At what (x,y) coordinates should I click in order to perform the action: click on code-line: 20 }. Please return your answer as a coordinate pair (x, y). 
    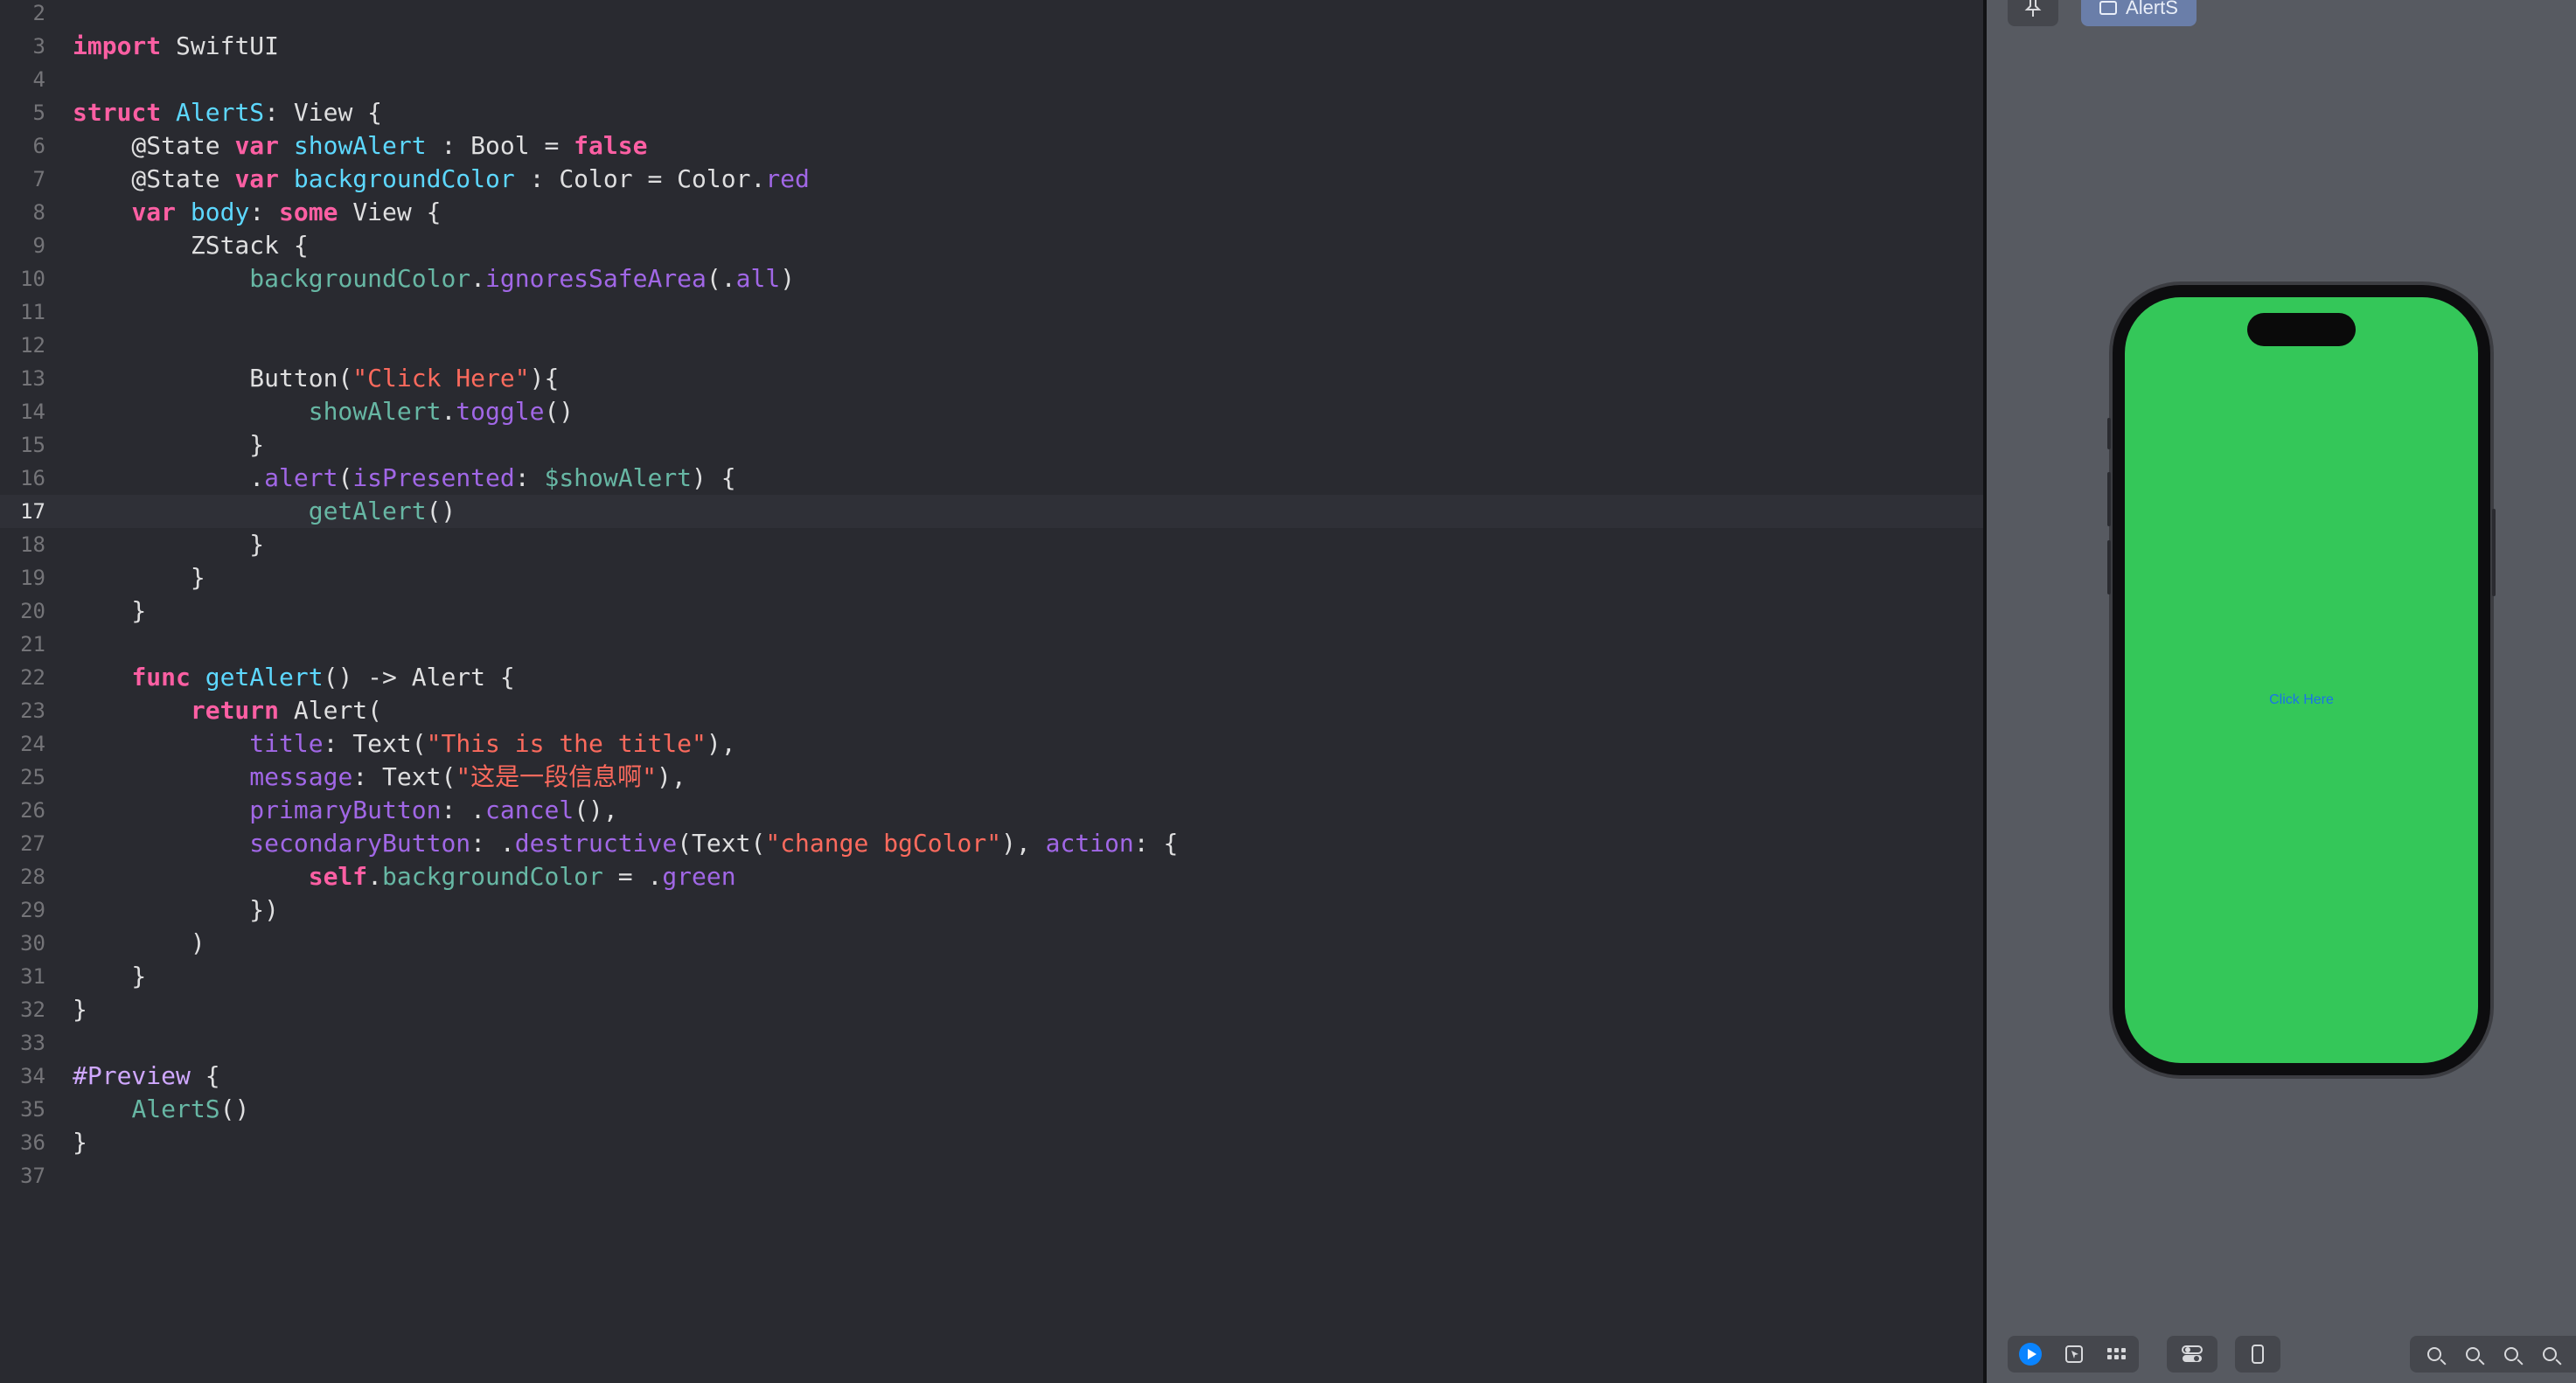
    Looking at the image, I should click on (991, 611).